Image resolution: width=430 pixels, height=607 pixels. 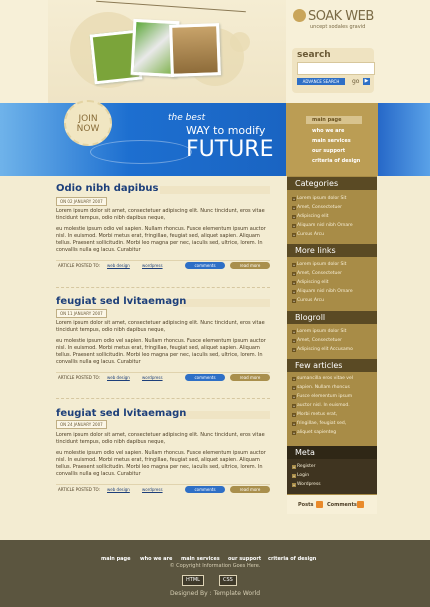 I want to click on sidebar-link: Morbi metus erat,, so click(x=317, y=414).